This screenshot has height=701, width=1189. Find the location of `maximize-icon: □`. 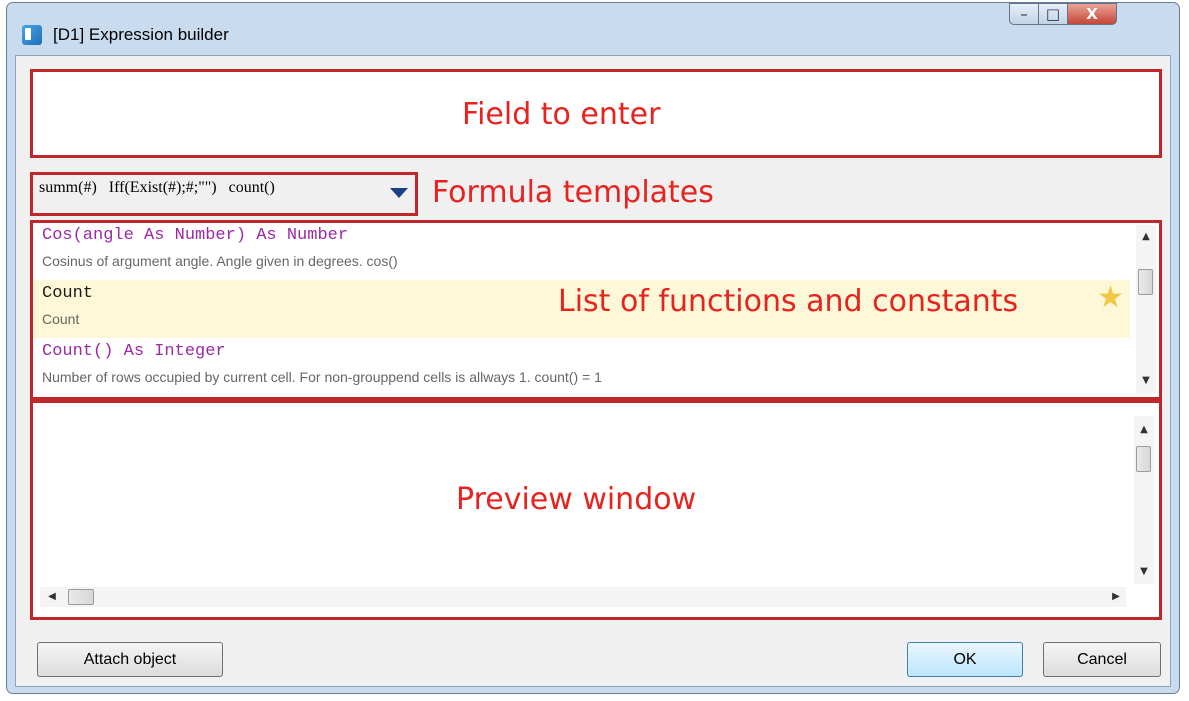

maximize-icon: □ is located at coordinates (1053, 14).